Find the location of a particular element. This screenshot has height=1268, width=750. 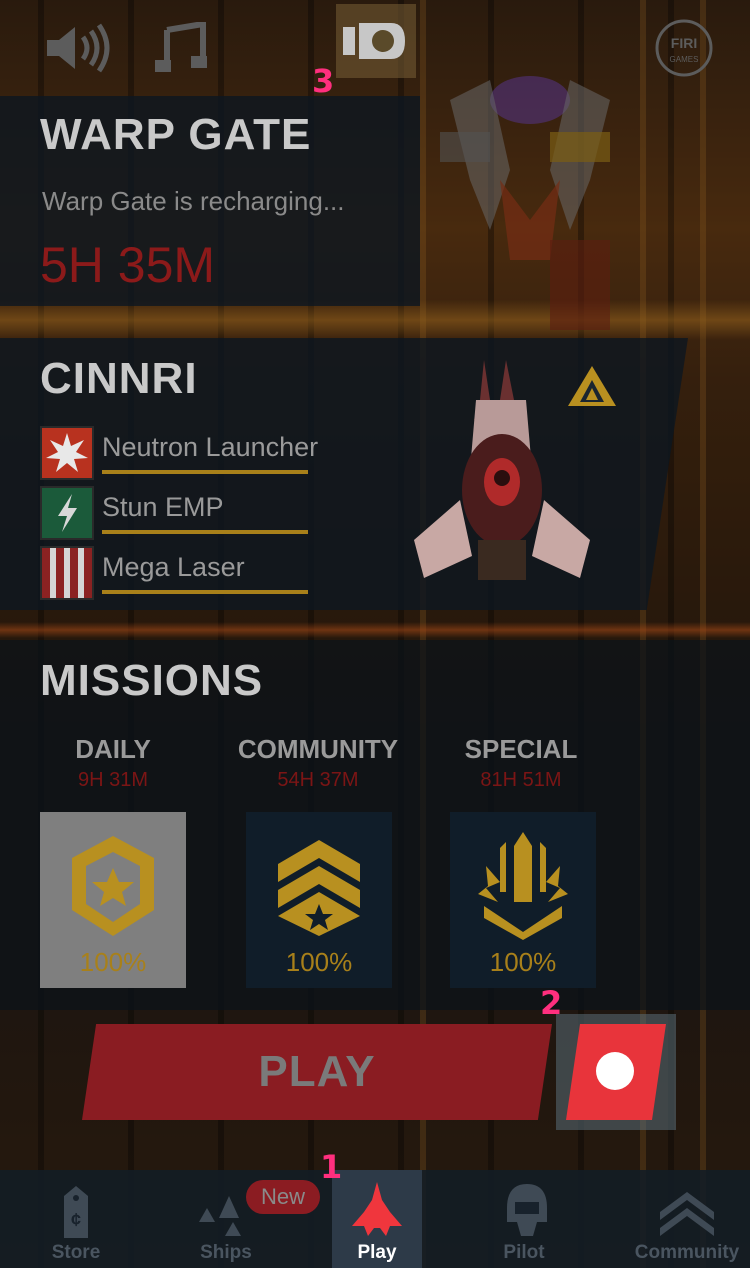

record-video-button is located at coordinates (376, 41).